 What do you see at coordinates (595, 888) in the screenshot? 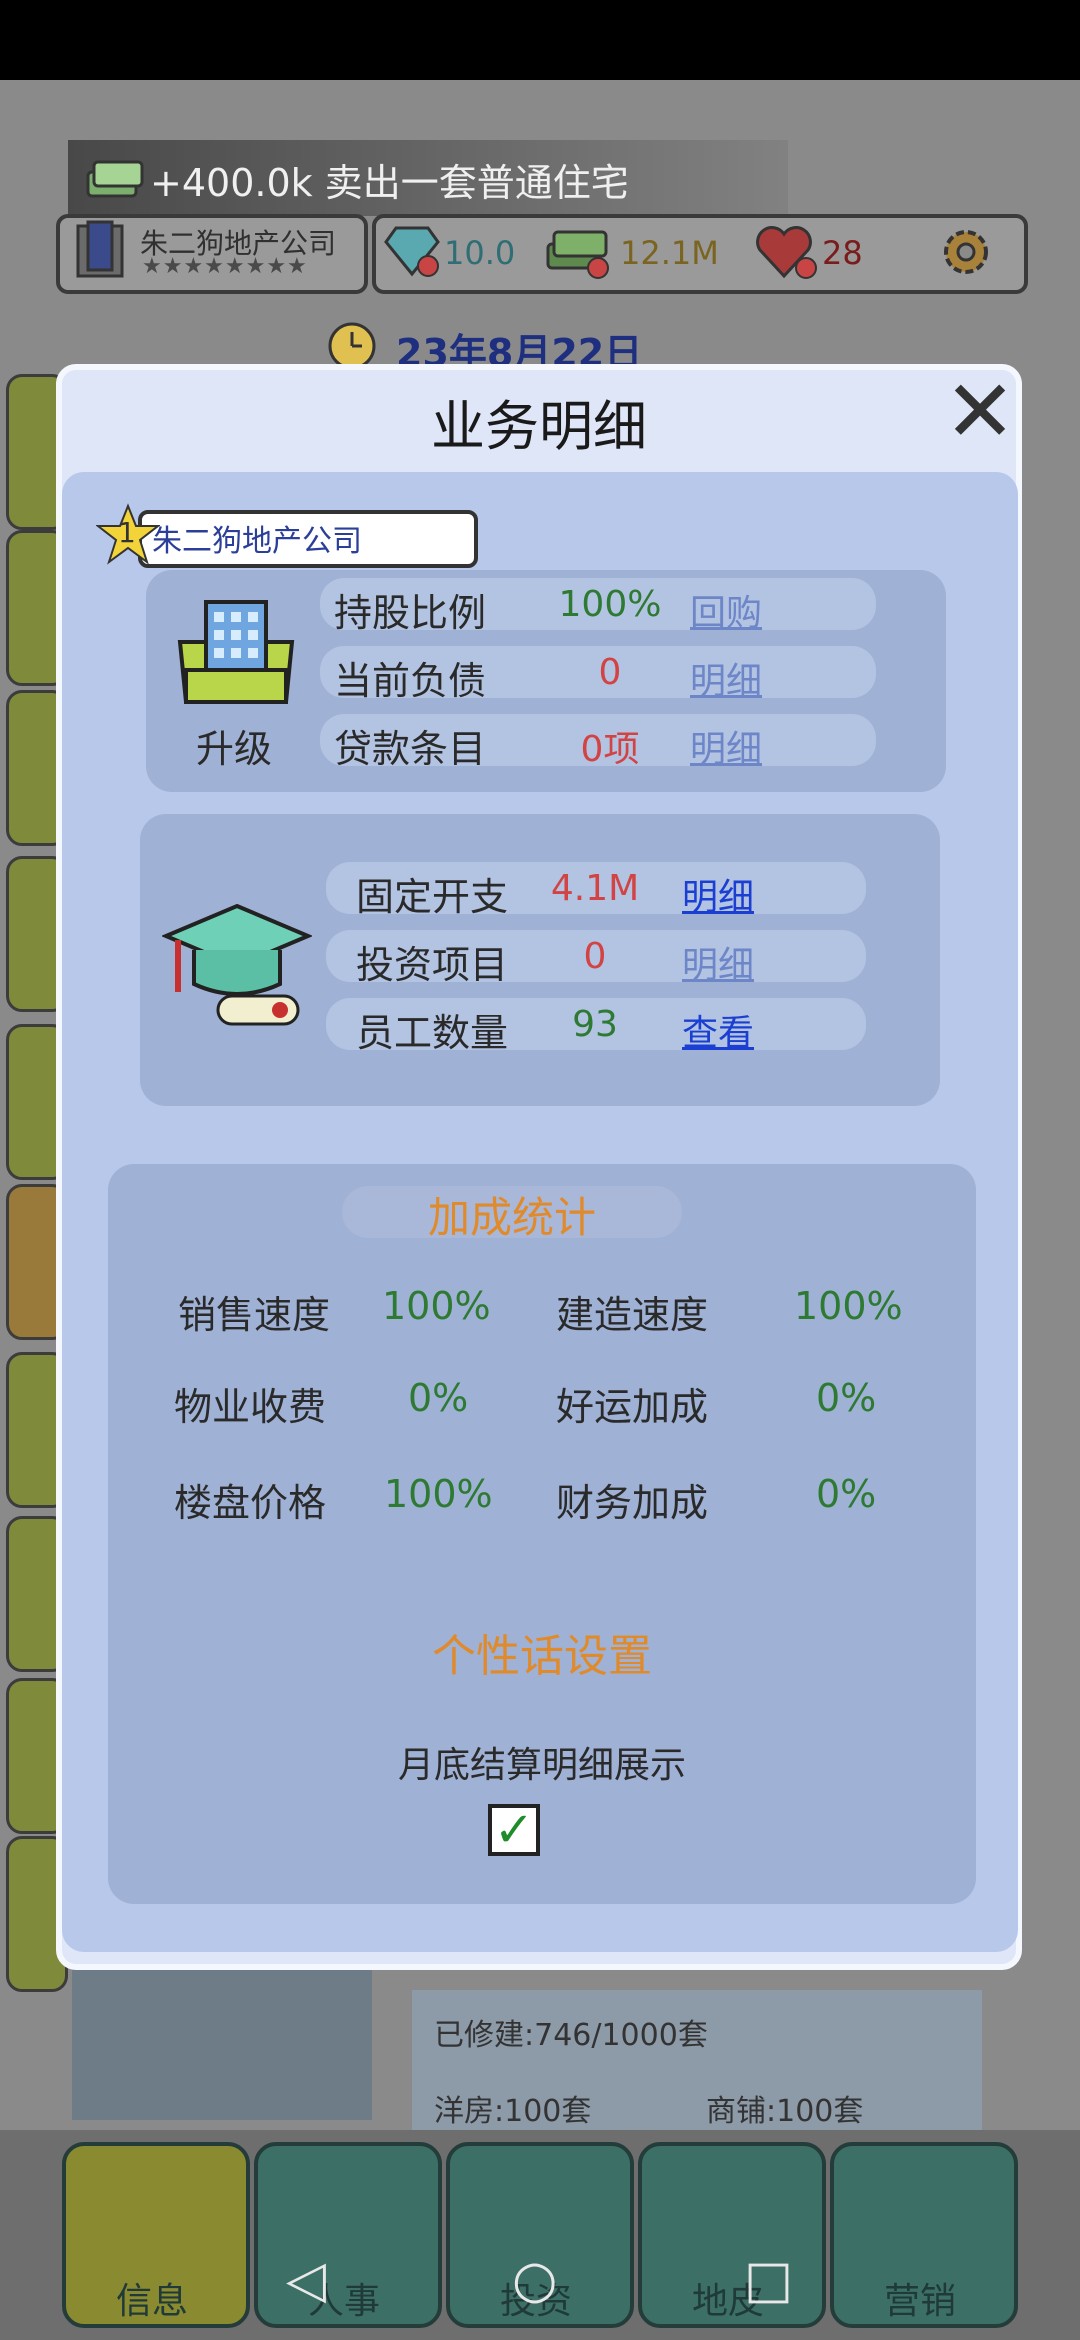
I see `fixed-expense-value: 4.1M` at bounding box center [595, 888].